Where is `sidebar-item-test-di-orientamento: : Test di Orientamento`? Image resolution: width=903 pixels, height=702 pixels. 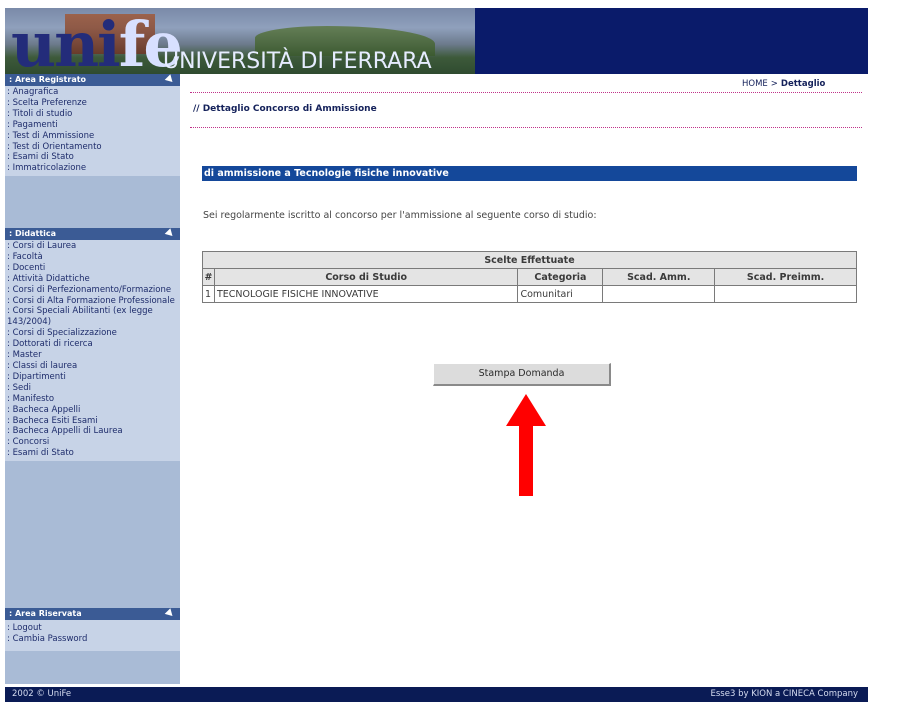 sidebar-item-test-di-orientamento: : Test di Orientamento is located at coordinates (92, 147).